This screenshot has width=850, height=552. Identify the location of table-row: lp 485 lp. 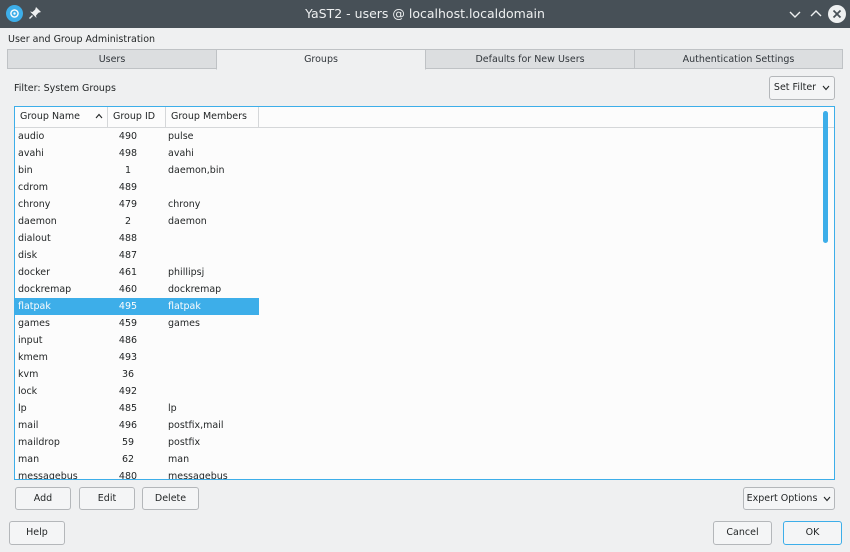
(137, 408).